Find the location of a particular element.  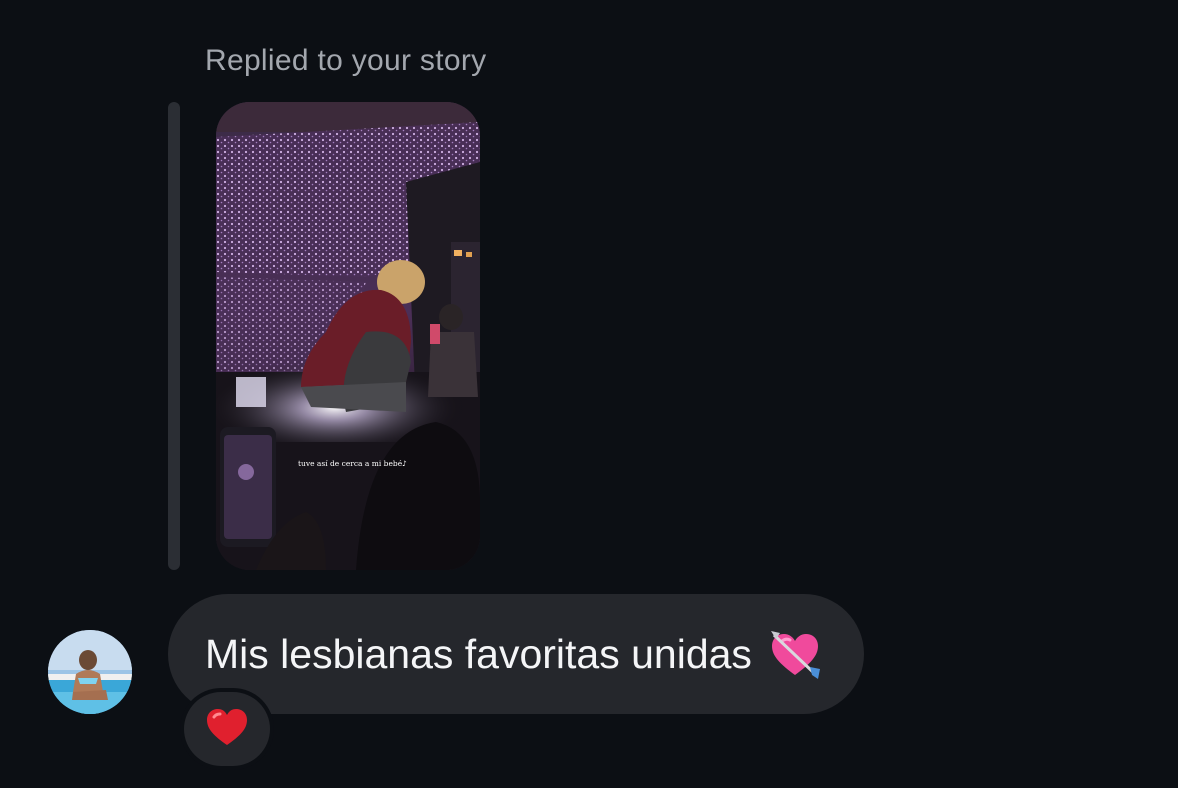

heart-with-arrow-icon is located at coordinates (795, 654).